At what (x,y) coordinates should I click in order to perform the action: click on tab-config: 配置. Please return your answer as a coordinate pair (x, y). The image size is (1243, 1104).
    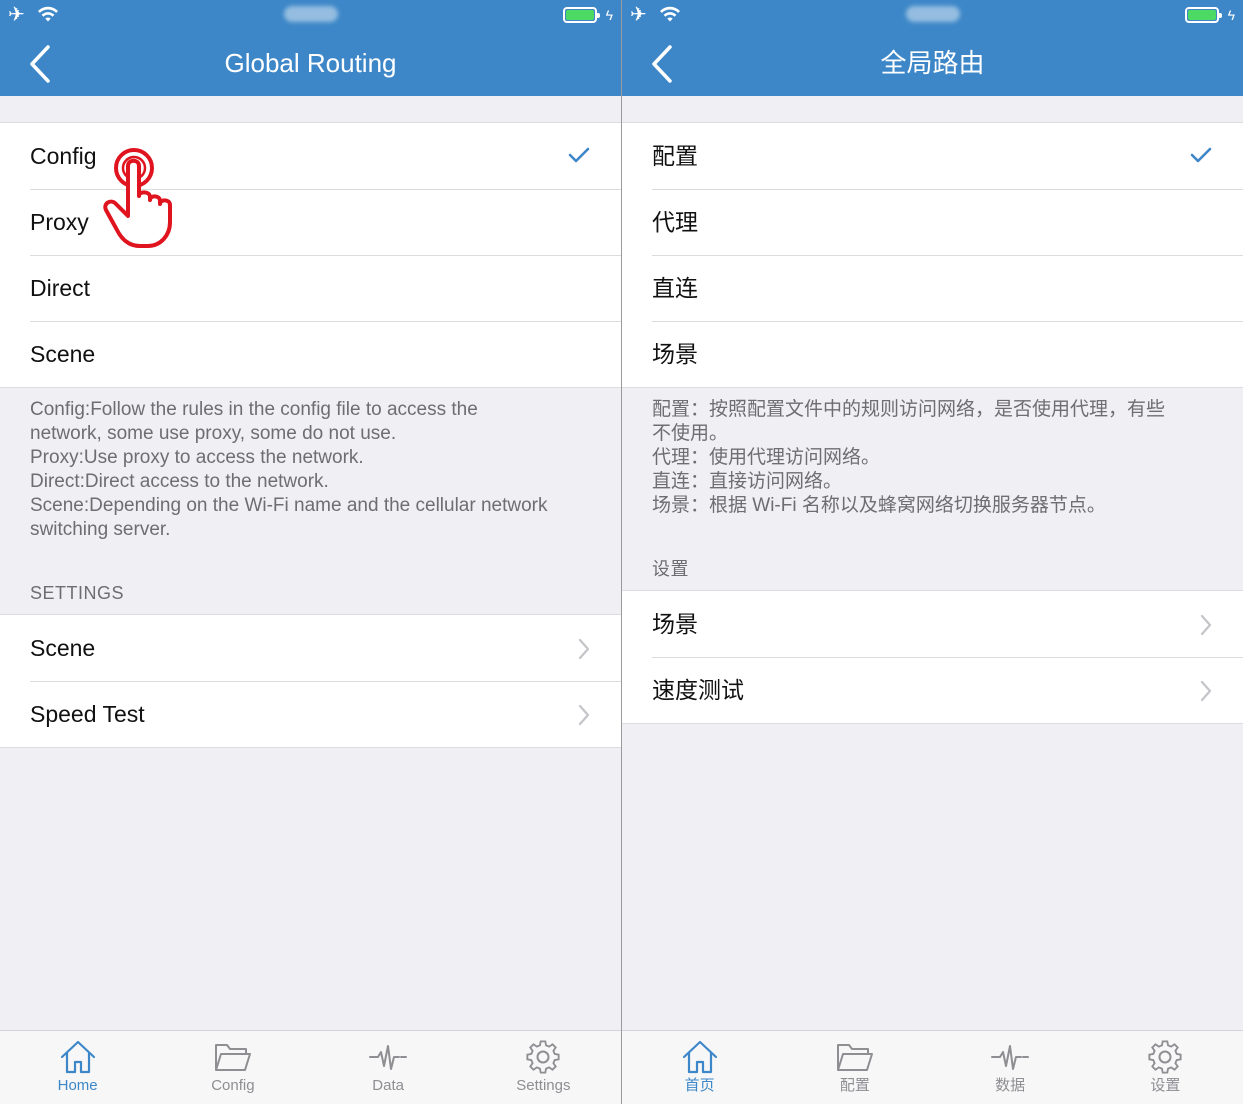
    Looking at the image, I should click on (854, 1067).